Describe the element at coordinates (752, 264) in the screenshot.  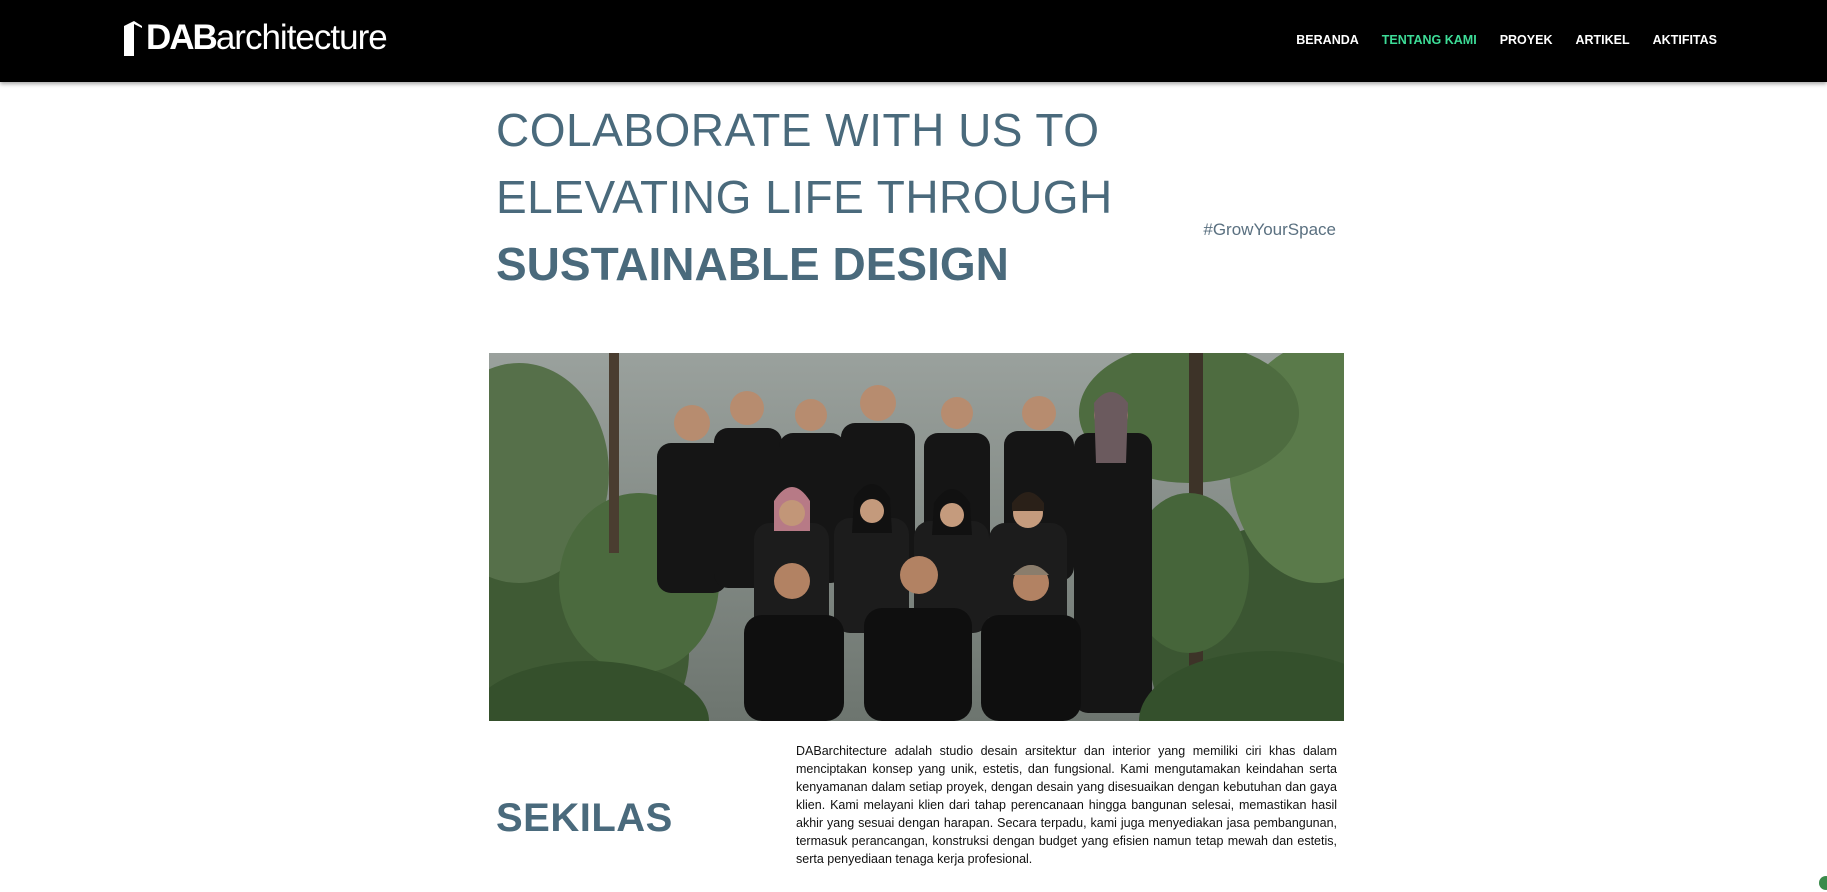
I see `hero-line-3: SUSTAINABLE DESIGN` at that location.